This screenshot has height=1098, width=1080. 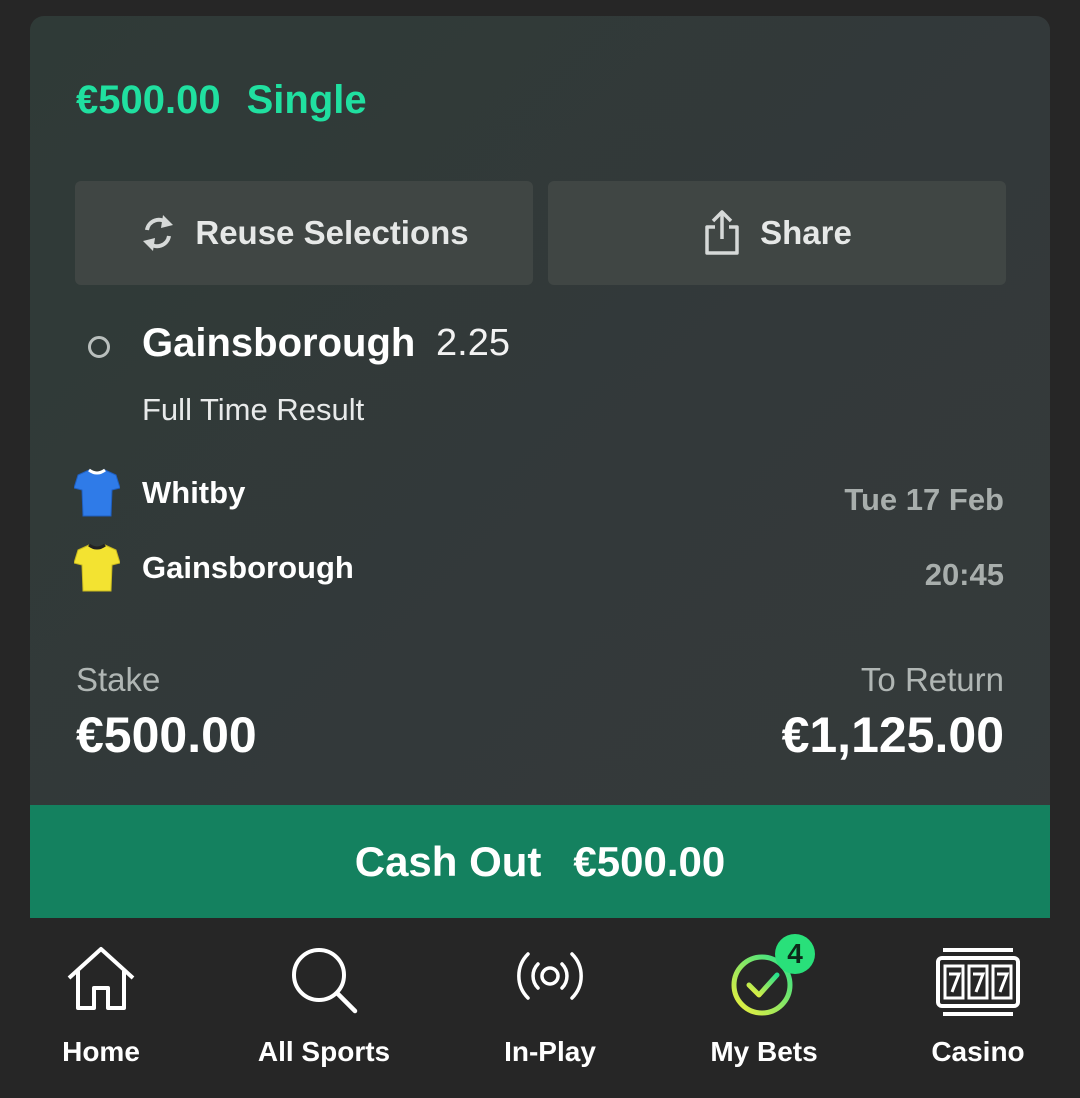 I want to click on nav-my-bets-label: My Bets, so click(x=764, y=1051).